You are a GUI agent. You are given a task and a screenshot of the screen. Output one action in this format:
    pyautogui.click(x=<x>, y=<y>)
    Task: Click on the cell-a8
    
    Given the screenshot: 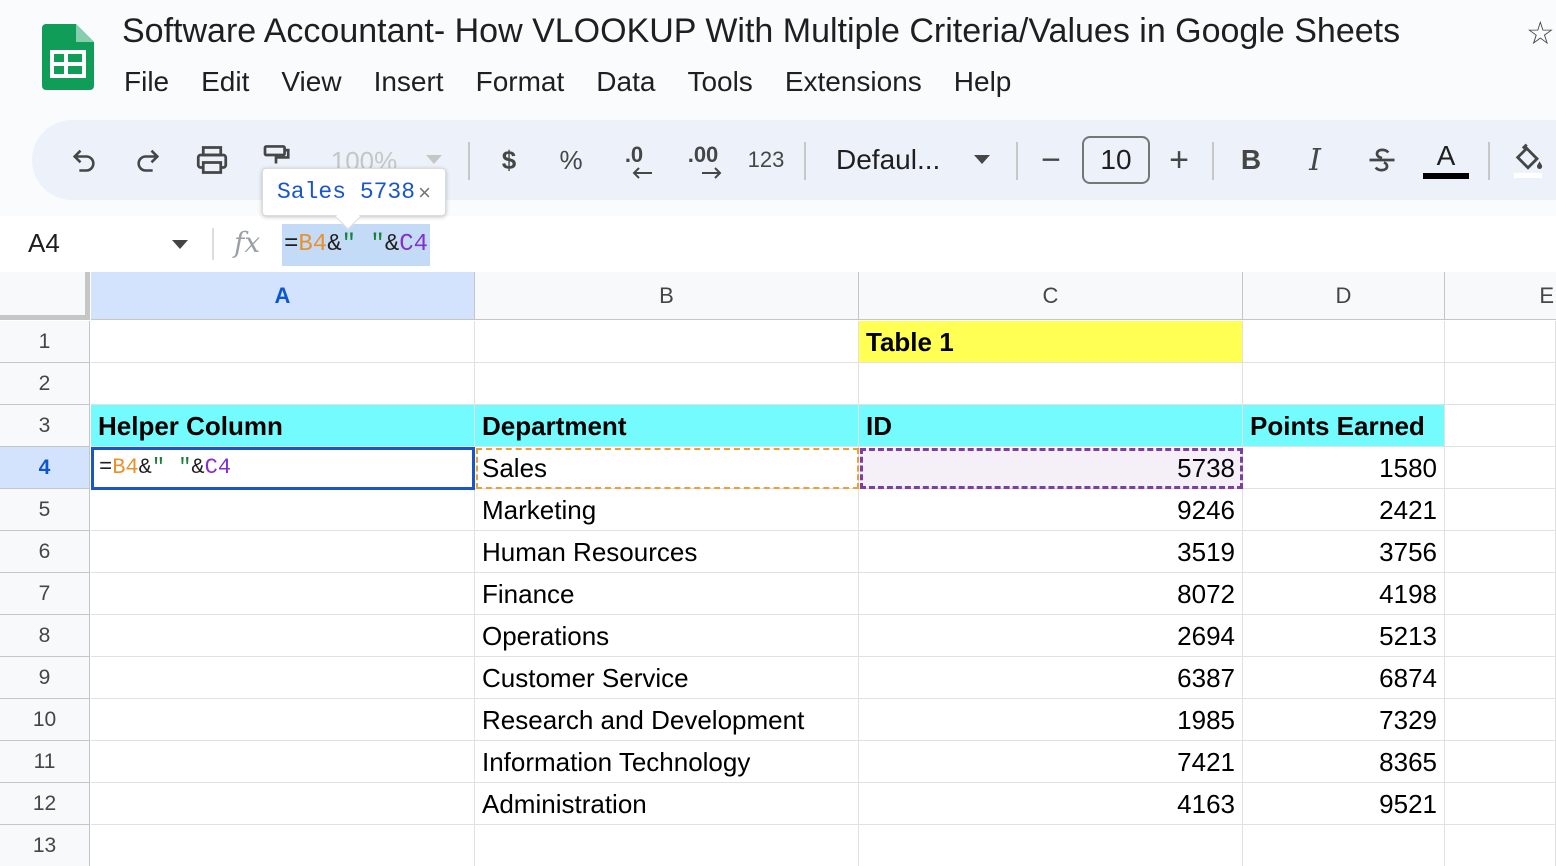 What is the action you would take?
    pyautogui.click(x=283, y=636)
    